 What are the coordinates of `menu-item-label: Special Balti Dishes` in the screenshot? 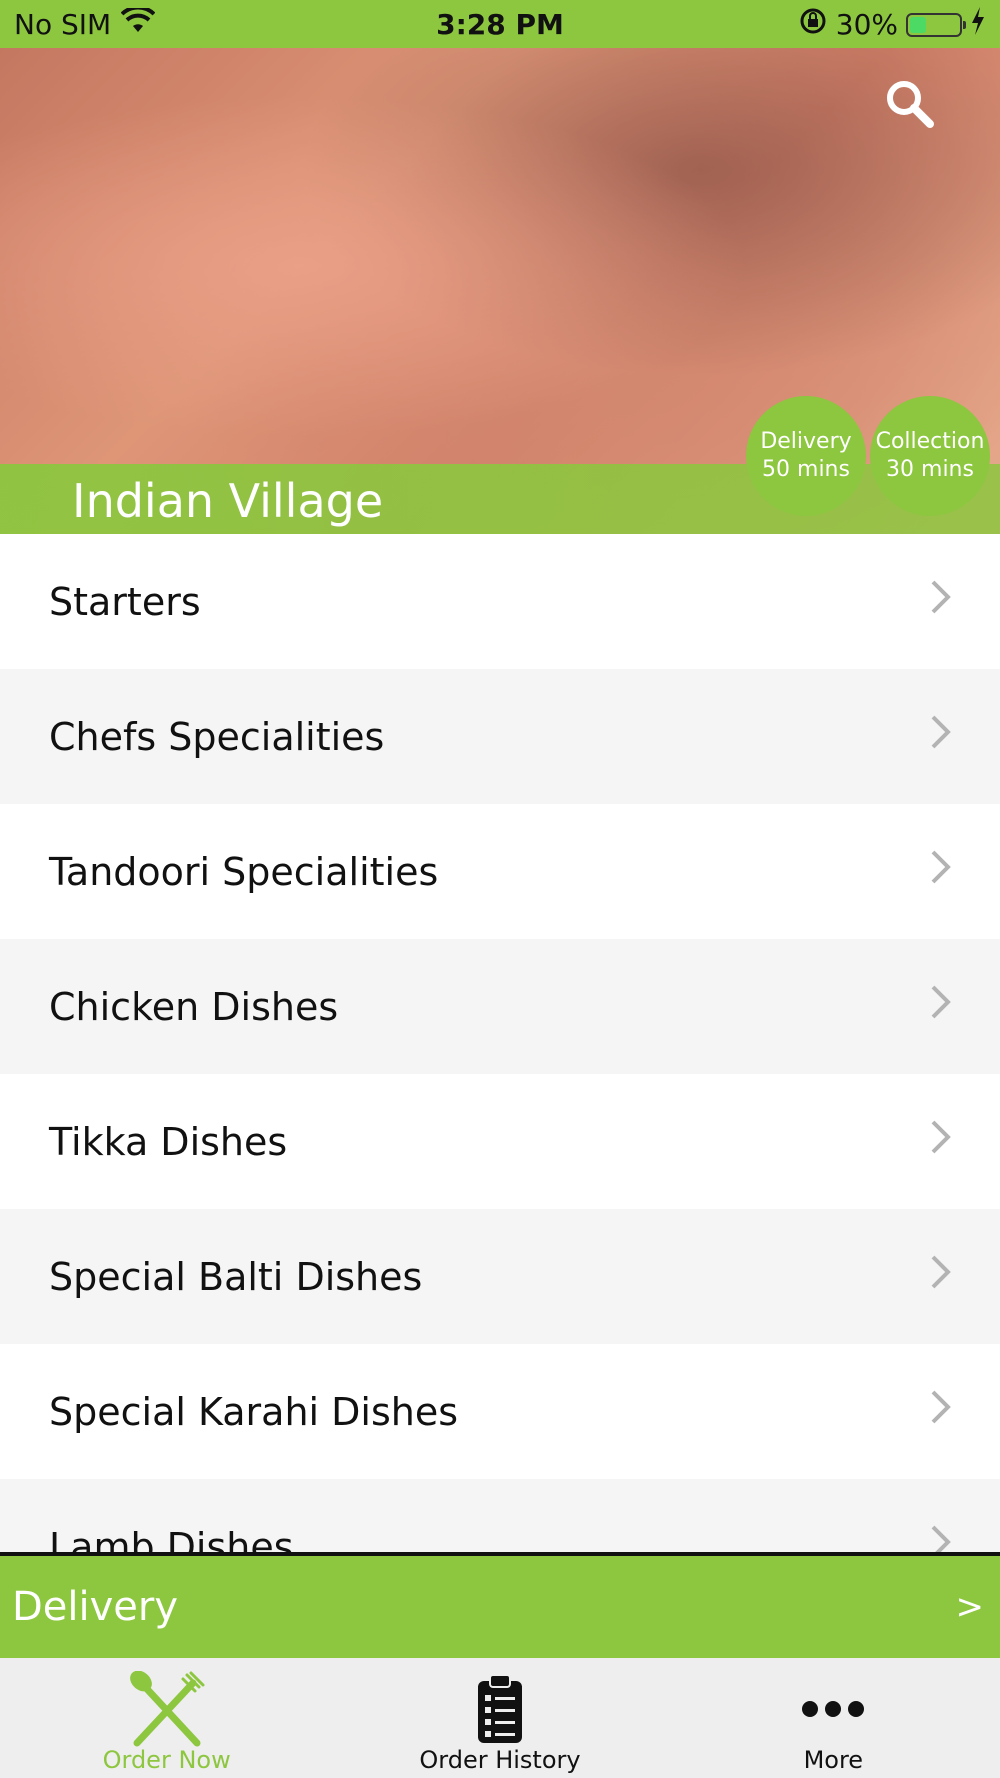 It's located at (236, 1276).